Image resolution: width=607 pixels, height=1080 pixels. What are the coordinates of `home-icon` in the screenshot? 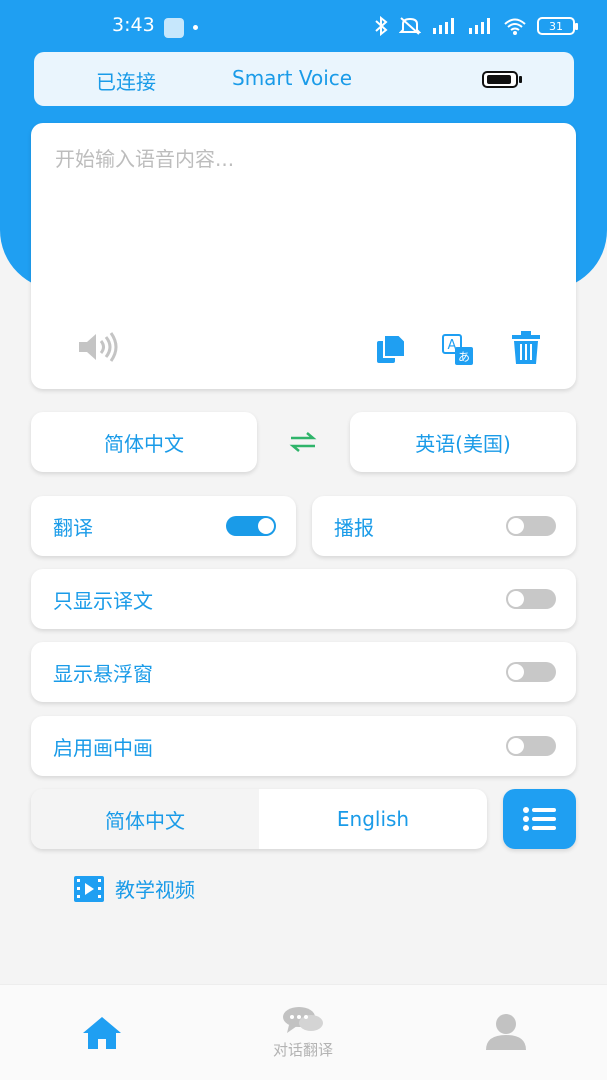 It's located at (102, 1033).